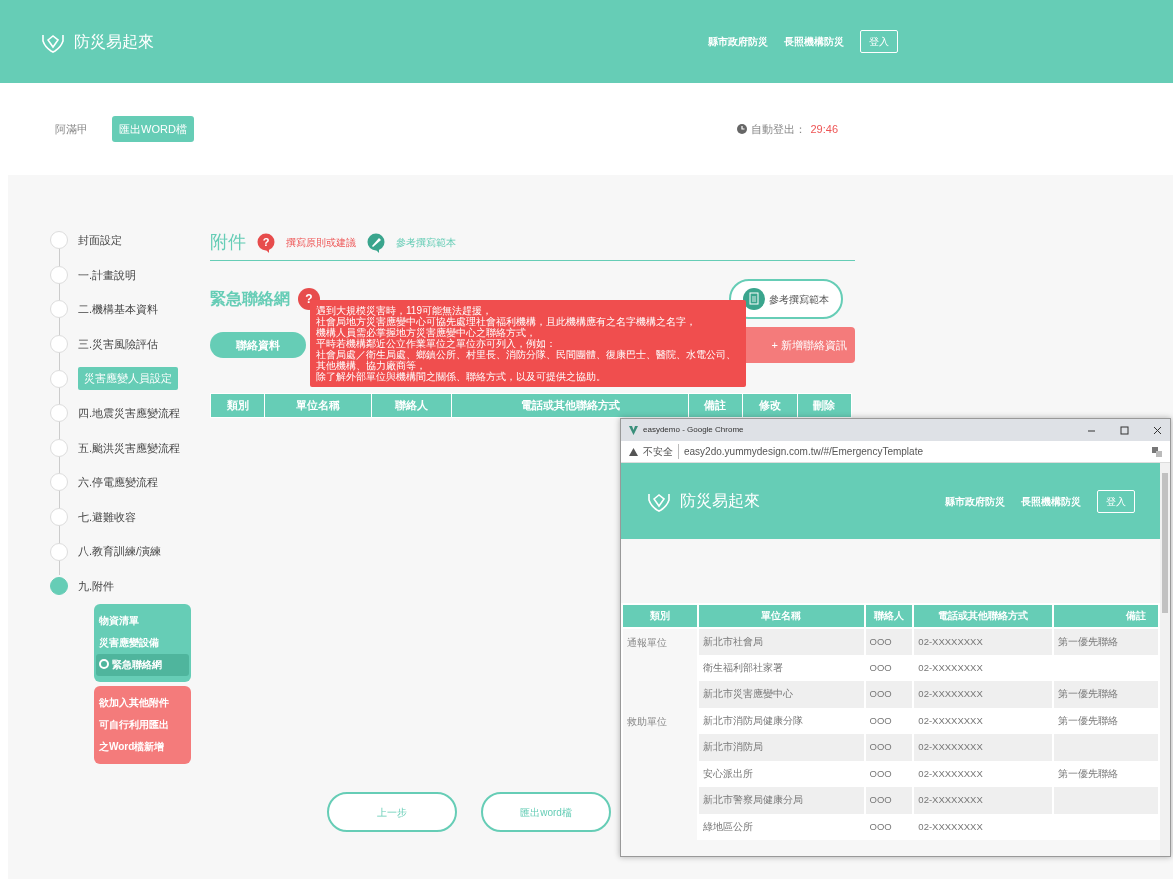 The height and width of the screenshot is (879, 1173). What do you see at coordinates (693, 430) in the screenshot?
I see `window-title: easydemo - Google Chrome` at bounding box center [693, 430].